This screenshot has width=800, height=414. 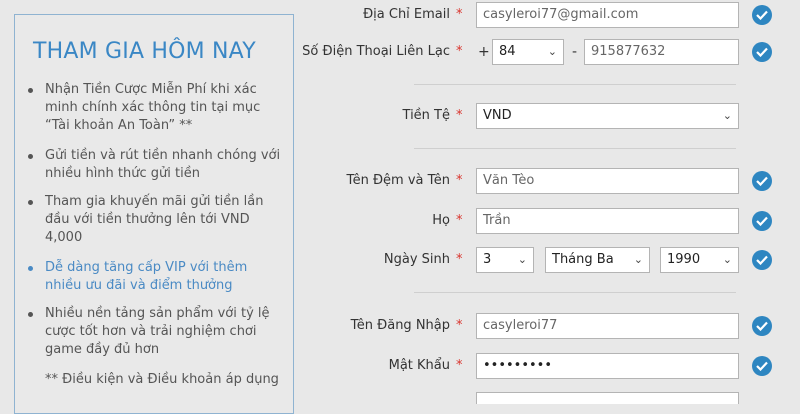 What do you see at coordinates (484, 52) in the screenshot?
I see `phone-plus: +` at bounding box center [484, 52].